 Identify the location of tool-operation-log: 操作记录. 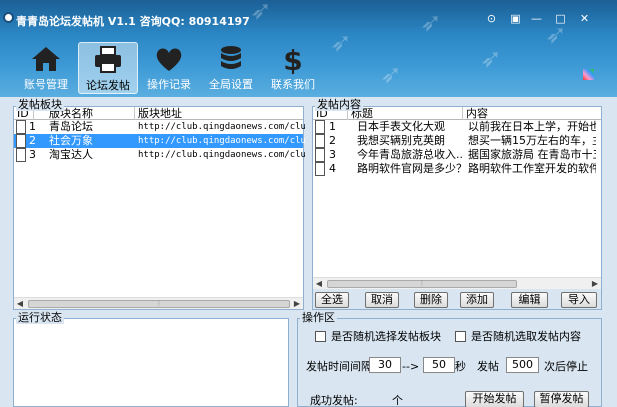
(169, 68).